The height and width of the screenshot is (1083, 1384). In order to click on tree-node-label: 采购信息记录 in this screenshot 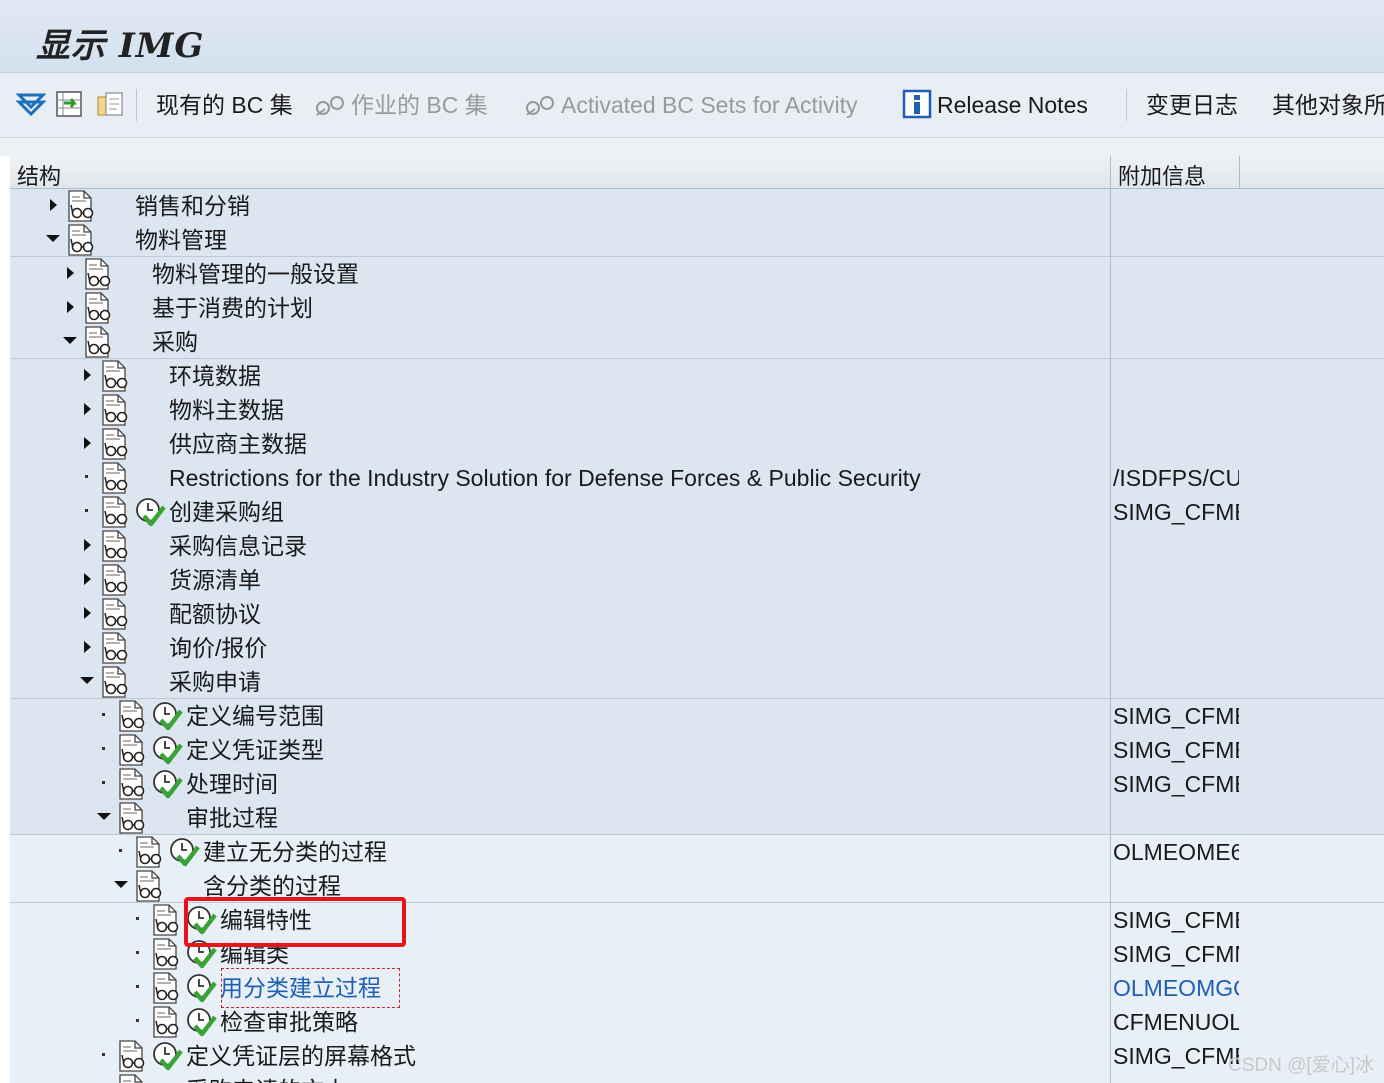, I will do `click(238, 546)`.